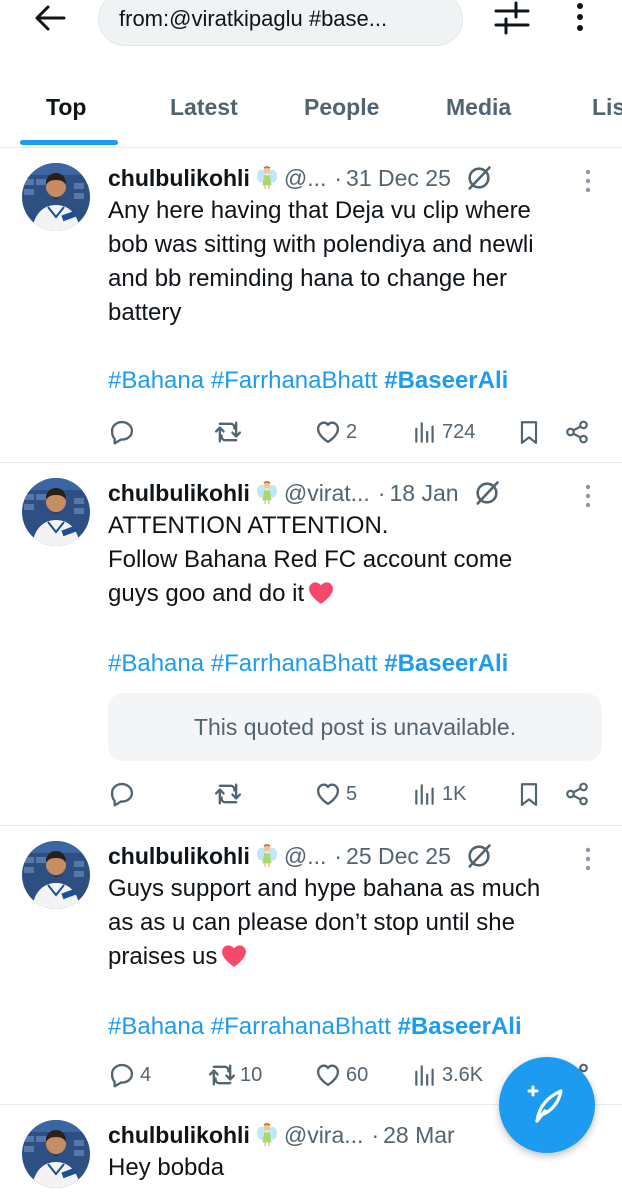 This screenshot has width=622, height=1200. Describe the element at coordinates (301, 1026) in the screenshot. I see `hashtag-link: #FarrahanaBhatt` at that location.